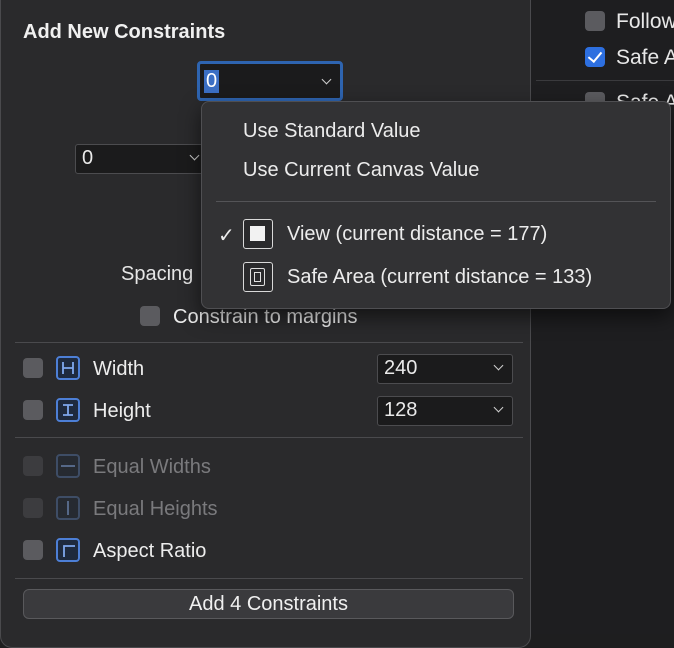 The image size is (674, 648). What do you see at coordinates (33, 410) in the screenshot?
I see `height-checkbox` at bounding box center [33, 410].